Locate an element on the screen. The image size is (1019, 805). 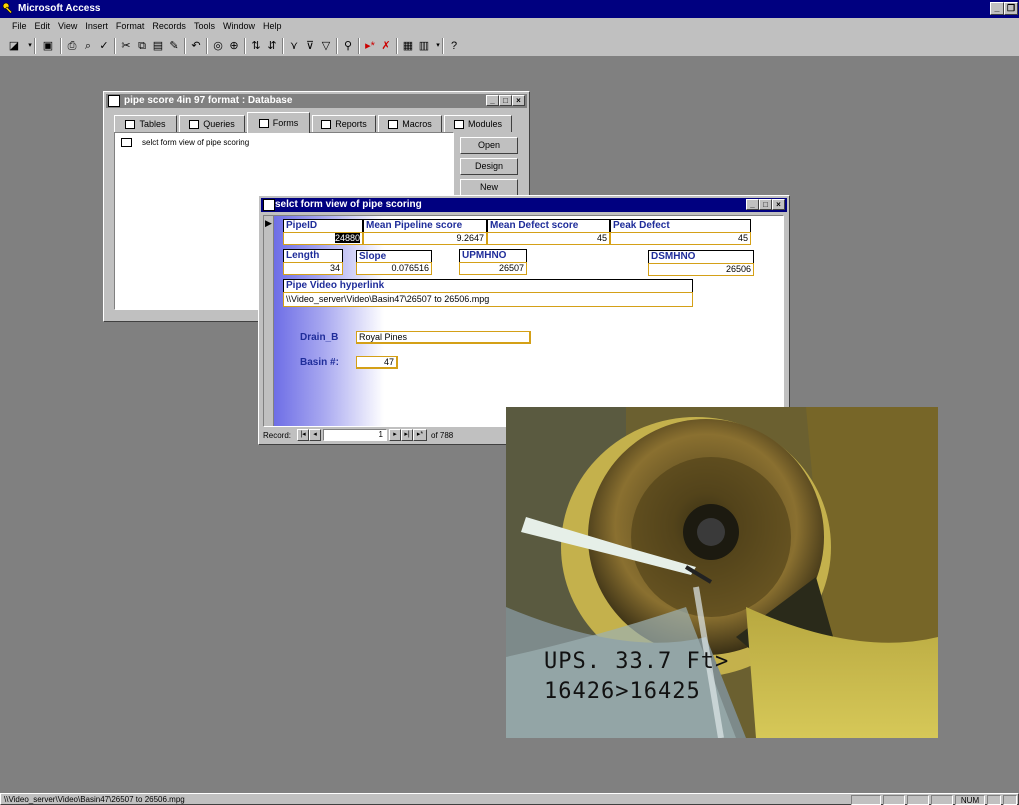
previous-record-button: ◂ is located at coordinates (315, 435).